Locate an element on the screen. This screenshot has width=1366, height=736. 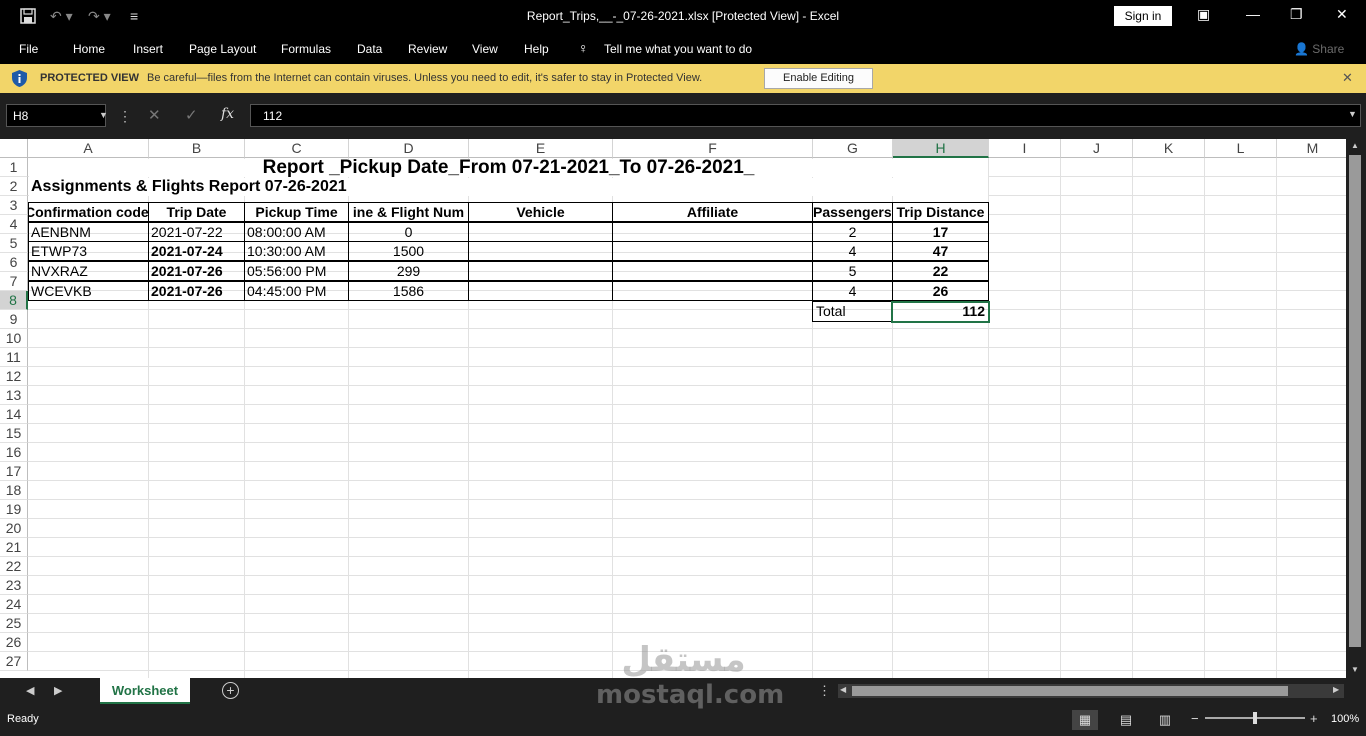
expand-formula-icon: ▼ is located at coordinates (1352, 114).